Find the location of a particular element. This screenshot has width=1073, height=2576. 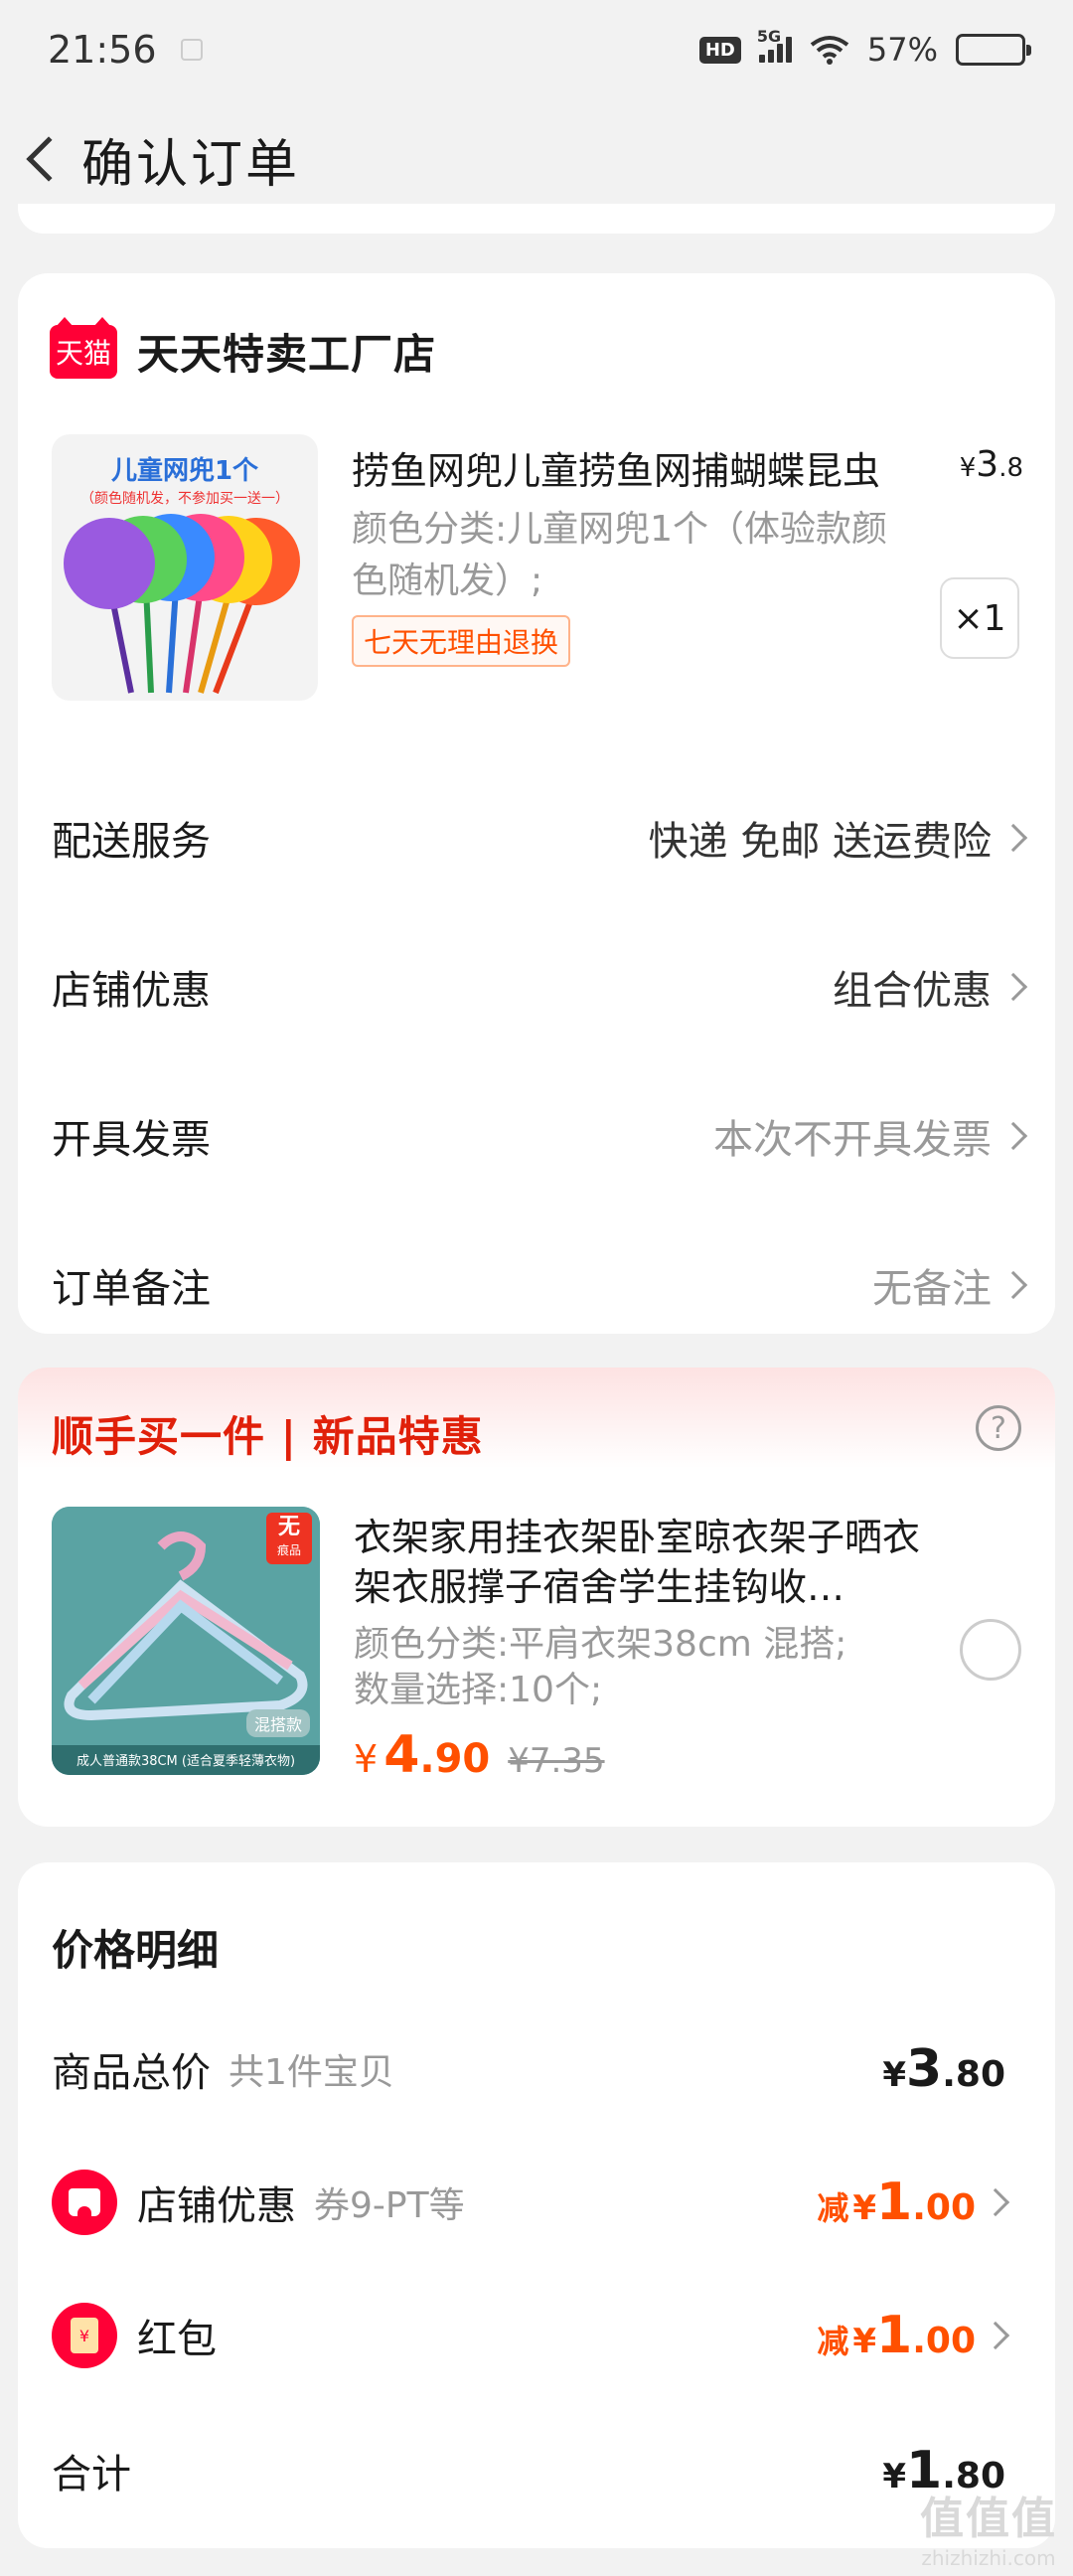

watermark: 值值值 zhizhizhi.com is located at coordinates (988, 2526).